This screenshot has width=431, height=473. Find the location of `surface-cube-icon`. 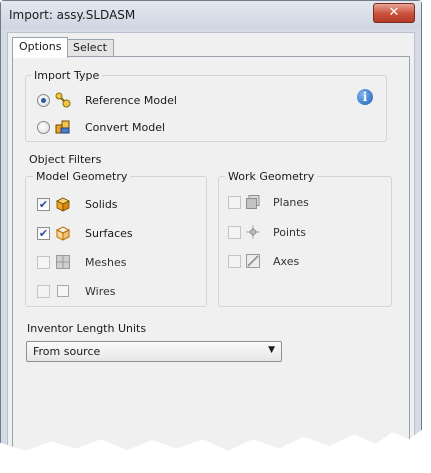

surface-cube-icon is located at coordinates (63, 233).